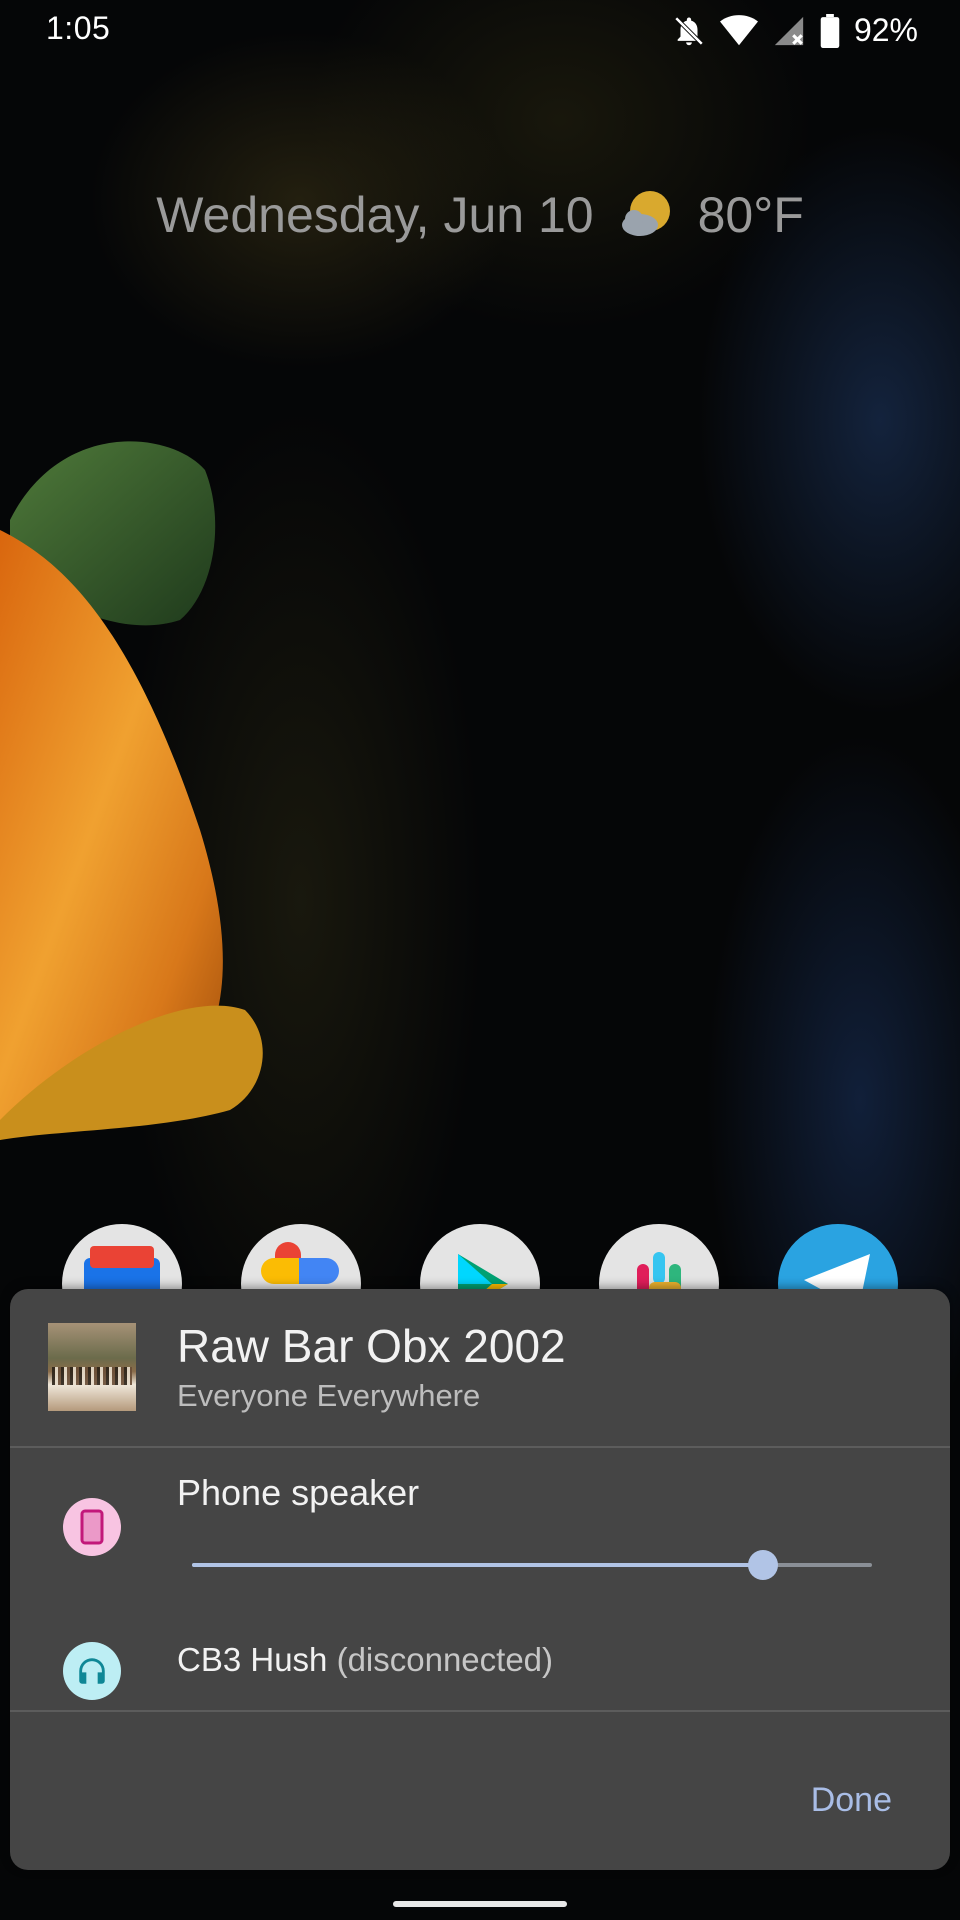 This screenshot has height=1920, width=960. What do you see at coordinates (371, 1346) in the screenshot?
I see `song-title: Raw Bar Obx 2002` at bounding box center [371, 1346].